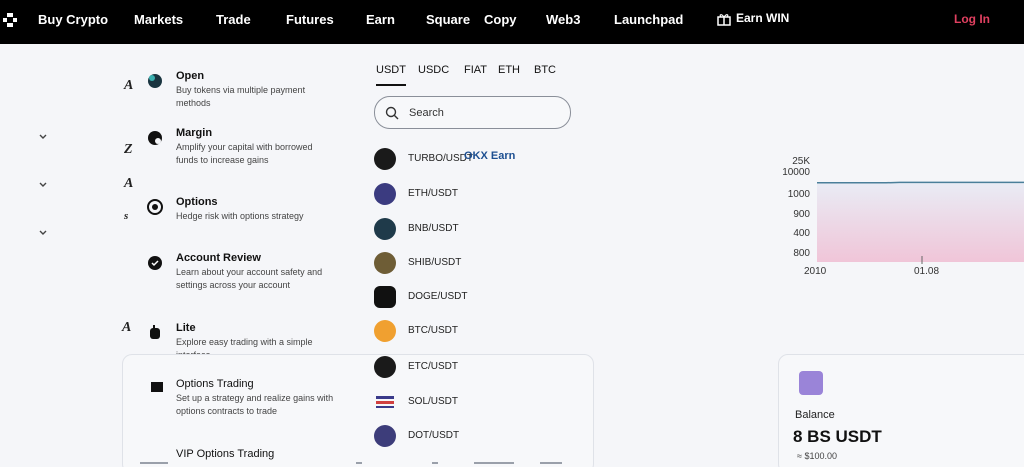  I want to click on coin-row: ETC/USDT, so click(484, 367).